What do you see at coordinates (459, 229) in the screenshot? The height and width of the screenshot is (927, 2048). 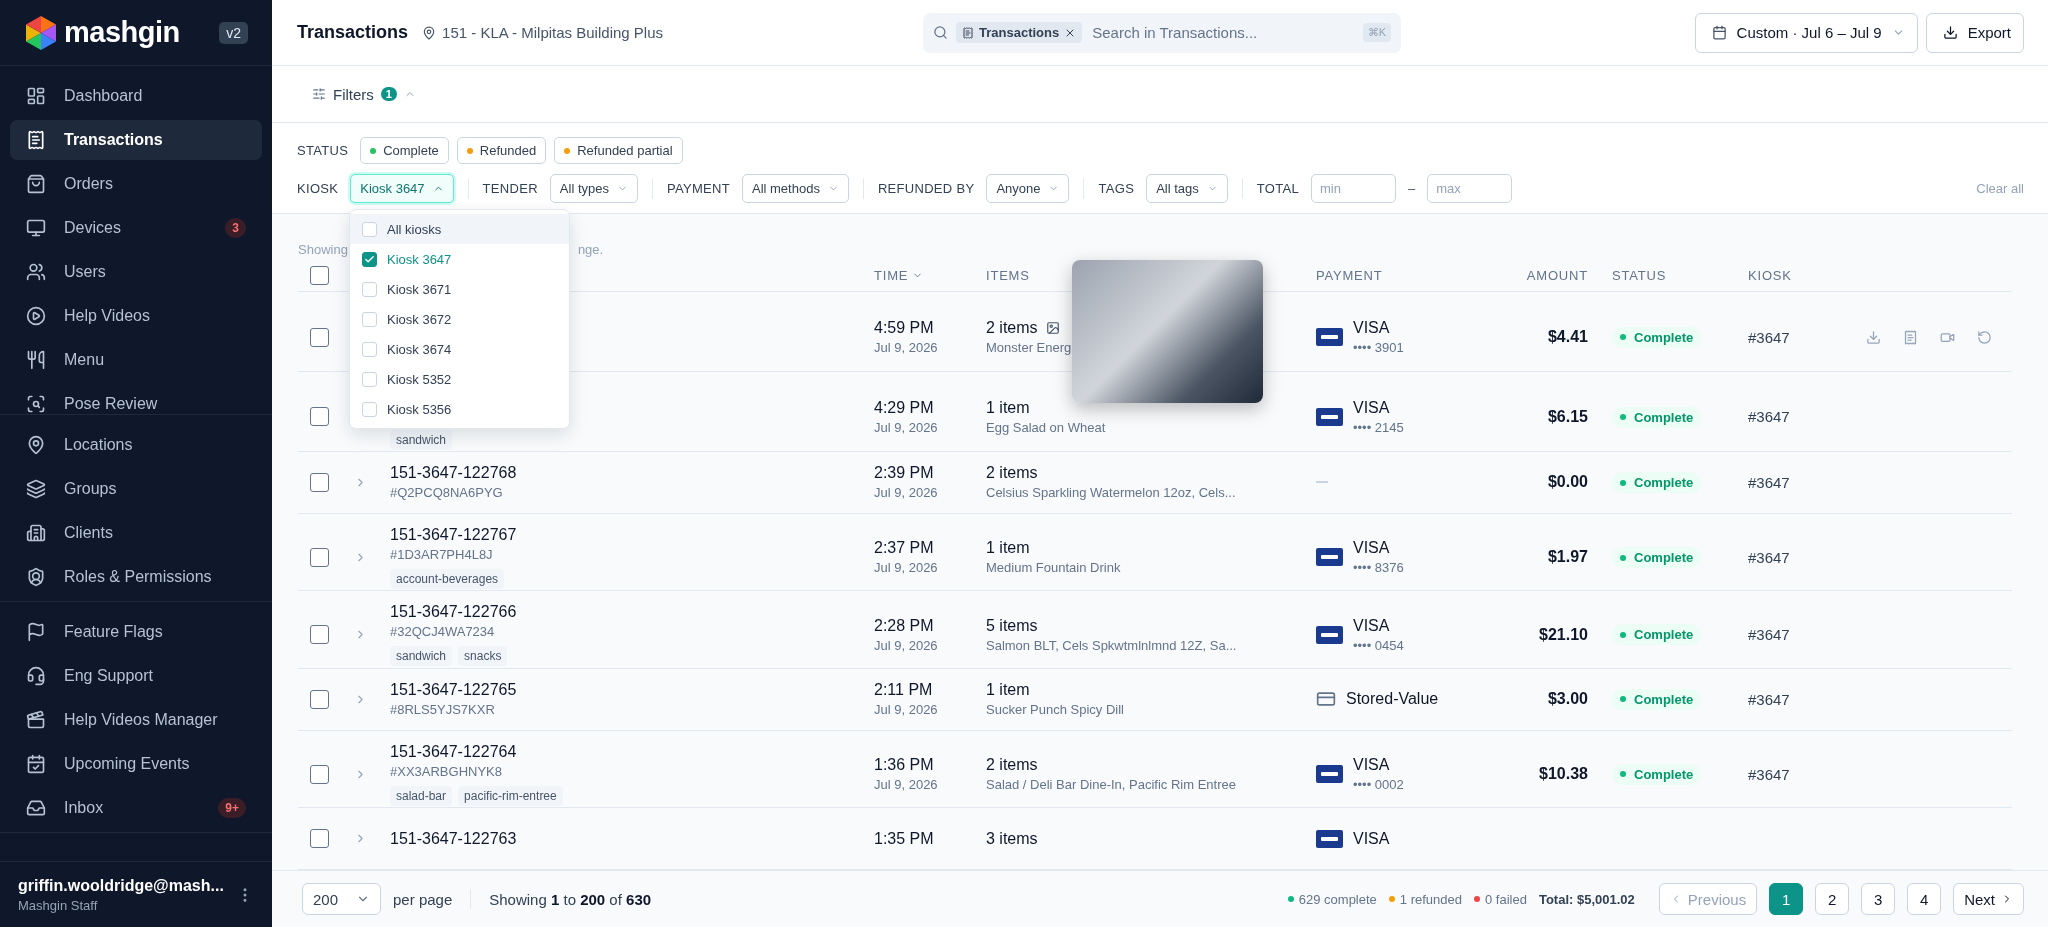 I see `kiosk-option: All kiosks` at bounding box center [459, 229].